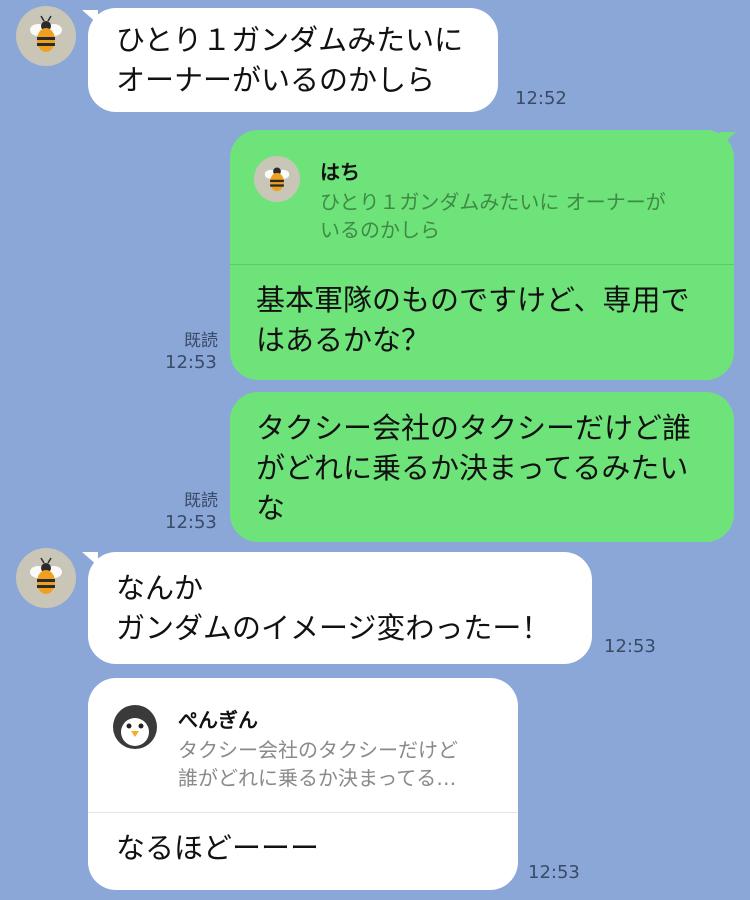 The image size is (750, 900). Describe the element at coordinates (218, 848) in the screenshot. I see `message-text: なるほどーーー` at that location.